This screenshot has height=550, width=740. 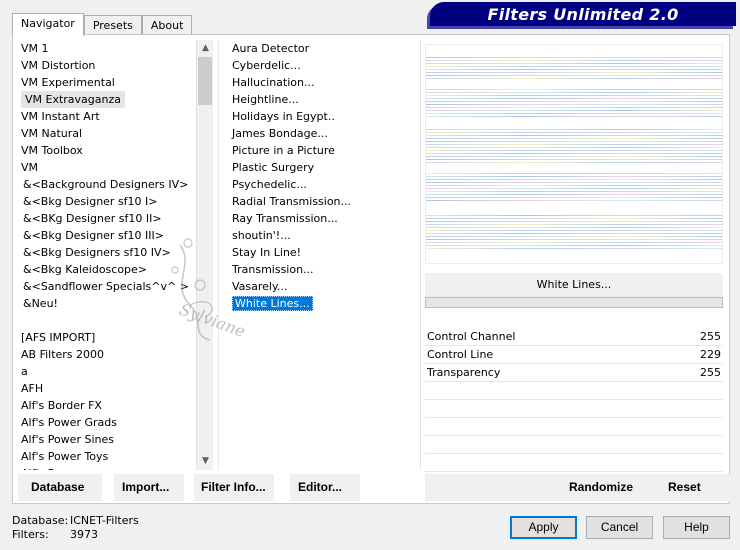 What do you see at coordinates (104, 65) in the screenshot?
I see `category-item: VM Distortion` at bounding box center [104, 65].